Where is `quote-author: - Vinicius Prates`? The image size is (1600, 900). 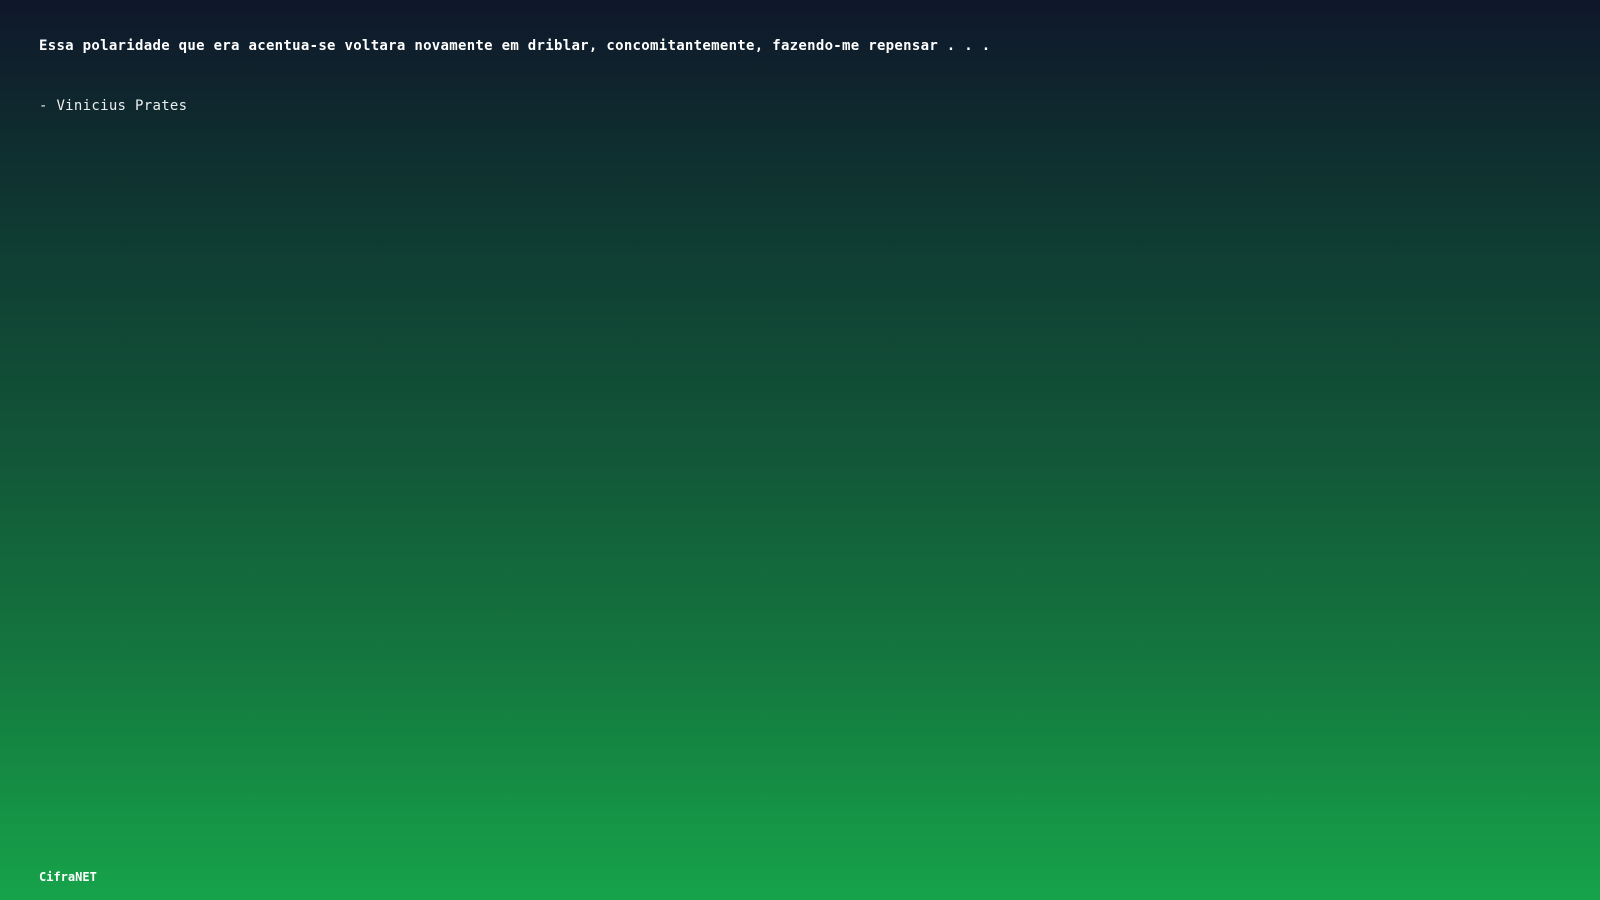 quote-author: - Vinicius Prates is located at coordinates (113, 106).